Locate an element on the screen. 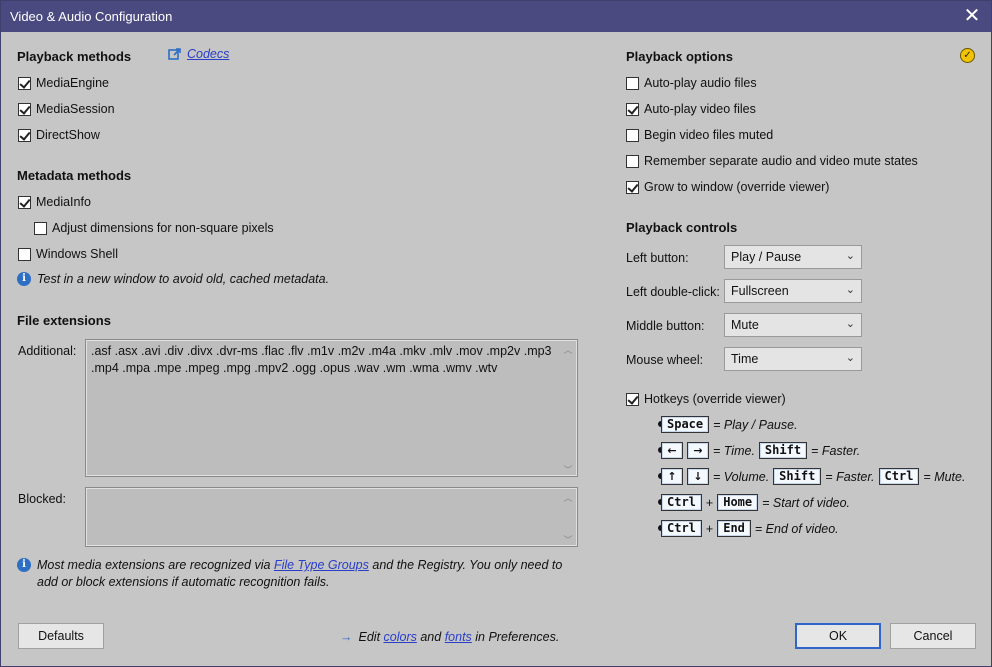 This screenshot has width=992, height=667. checkbox-windows-shell: Windows Shell is located at coordinates (68, 254).